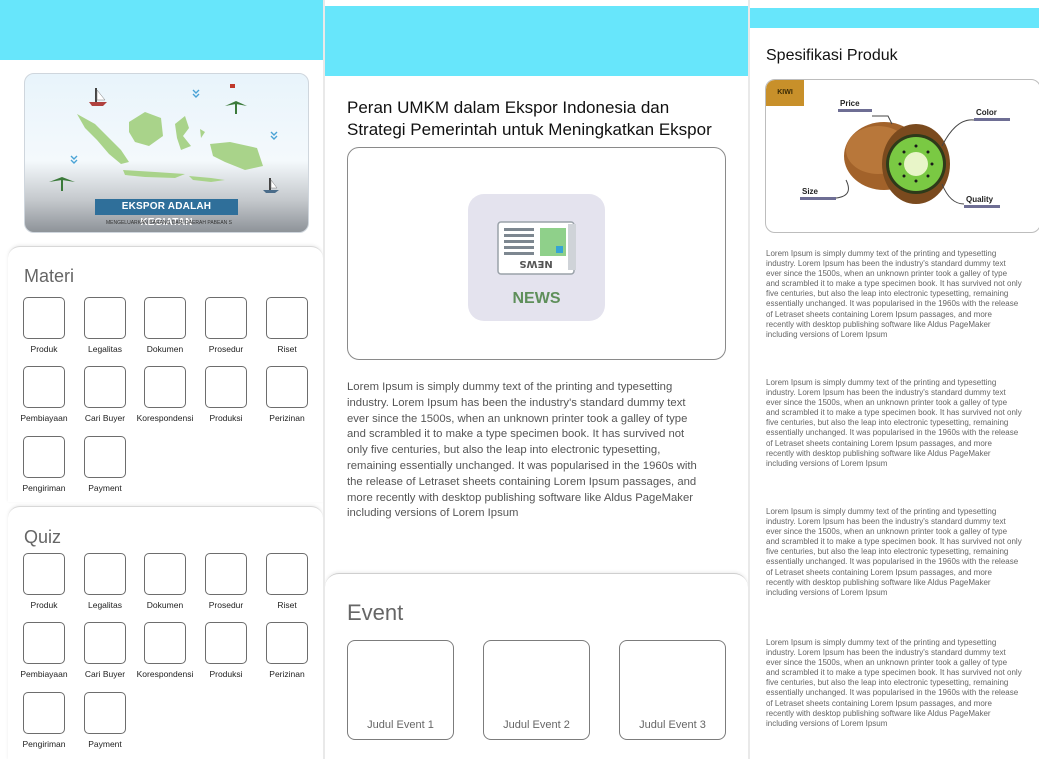 This screenshot has width=1039, height=759. What do you see at coordinates (536, 253) in the screenshot?
I see `news-image-frame: NEWS NEWS` at bounding box center [536, 253].